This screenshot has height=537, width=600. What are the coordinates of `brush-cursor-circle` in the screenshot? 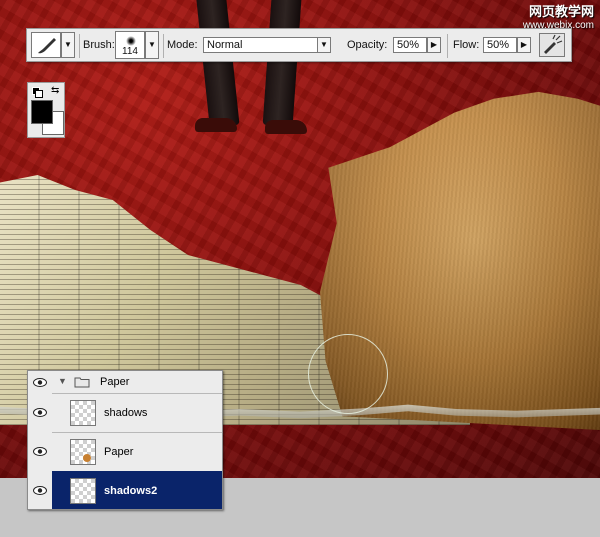 It's located at (348, 374).